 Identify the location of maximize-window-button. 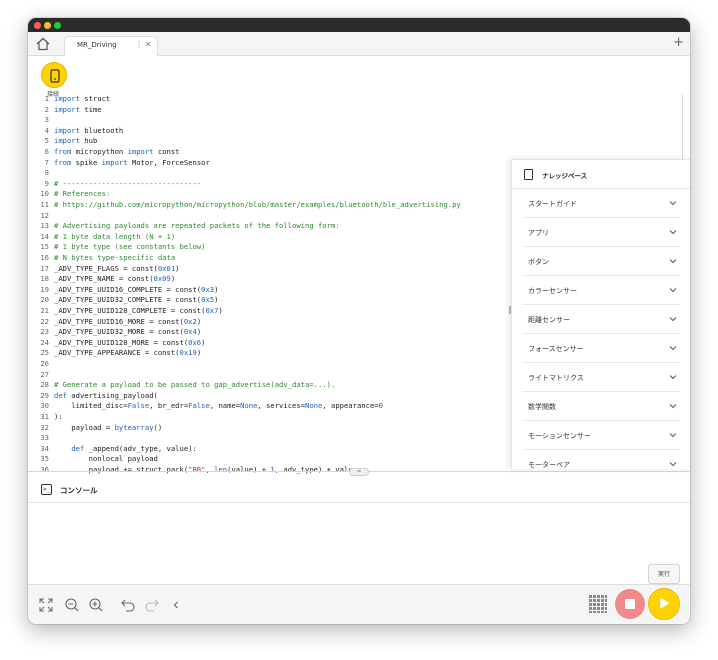
(57, 25).